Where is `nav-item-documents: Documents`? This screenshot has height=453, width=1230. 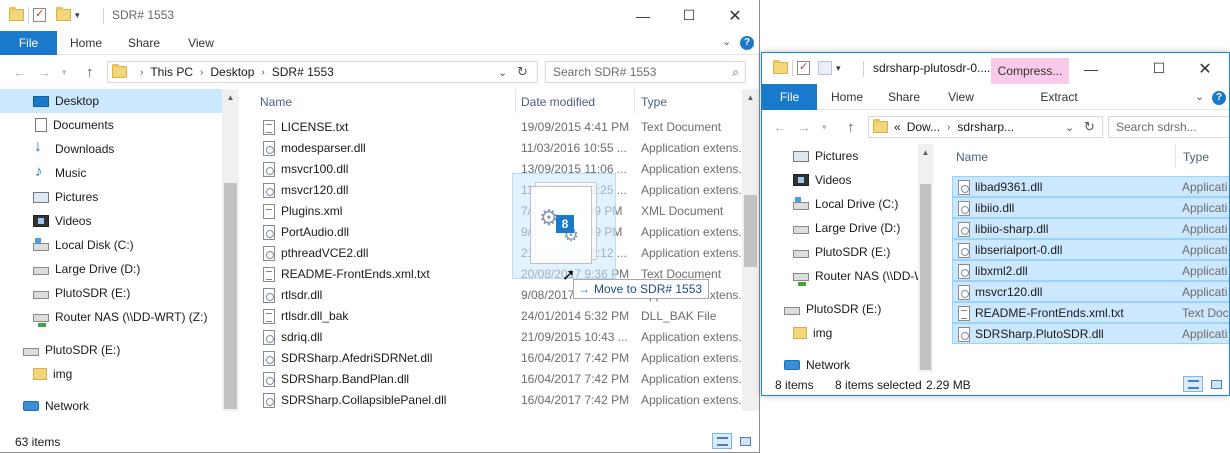
nav-item-documents: Documents is located at coordinates (57, 125).